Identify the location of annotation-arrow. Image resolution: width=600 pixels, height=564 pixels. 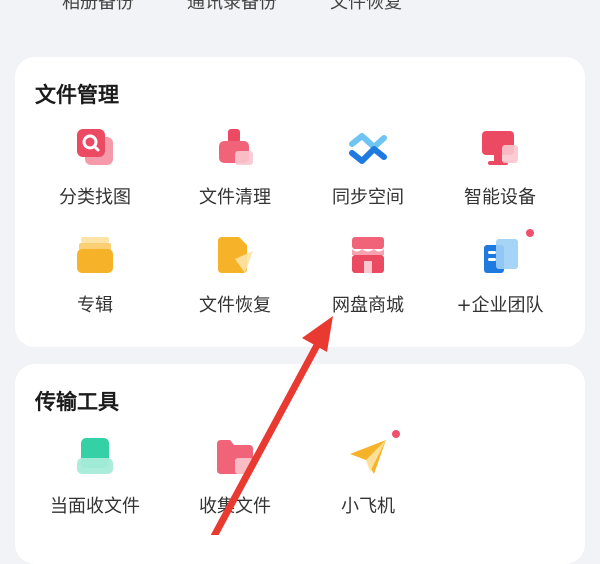
(271, 425).